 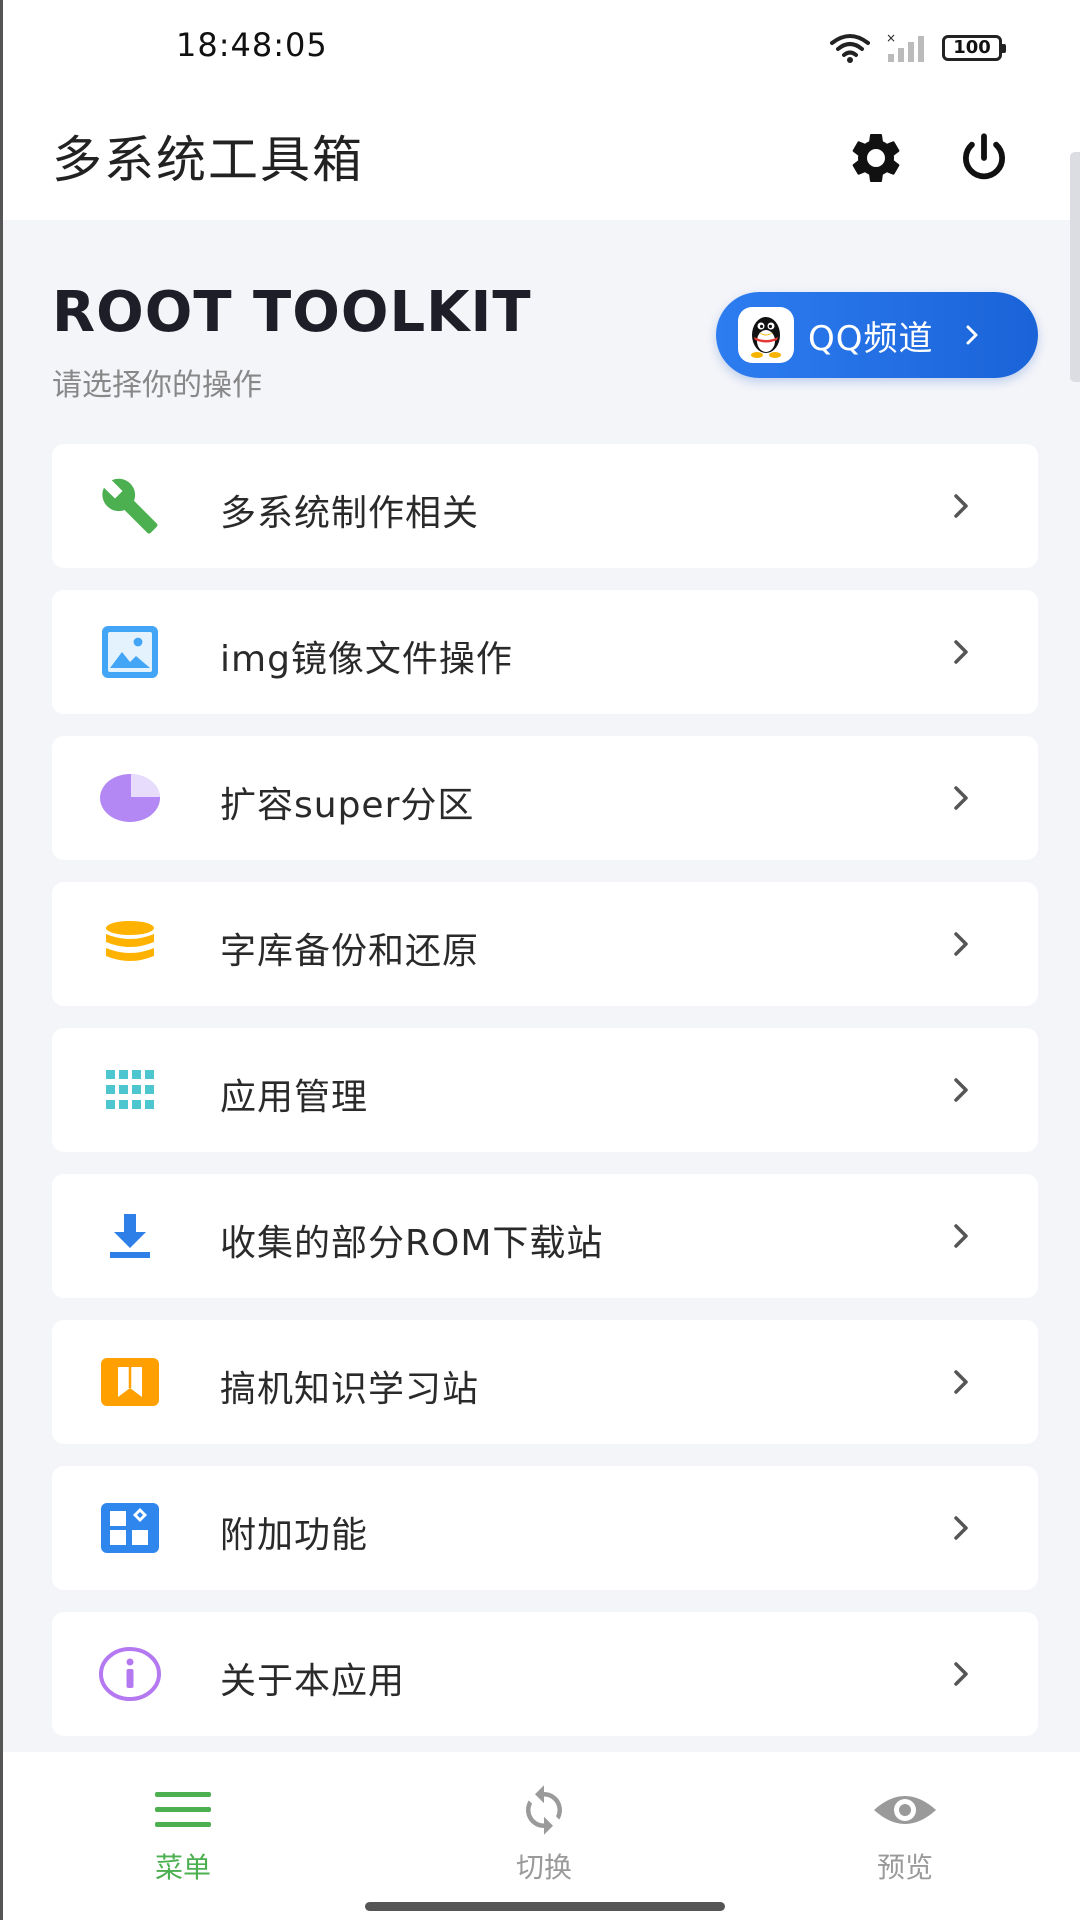 I want to click on menu-item-app-management: 应用管理, so click(x=545, y=1090).